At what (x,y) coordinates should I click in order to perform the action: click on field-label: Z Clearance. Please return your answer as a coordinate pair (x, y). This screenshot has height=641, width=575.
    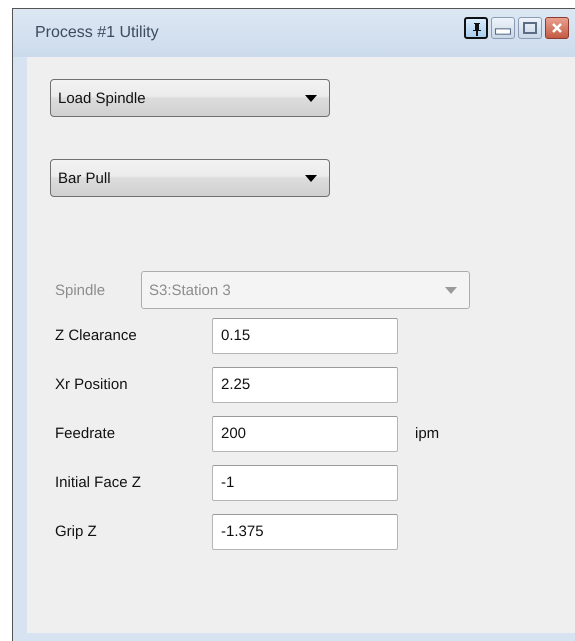
    Looking at the image, I should click on (96, 335).